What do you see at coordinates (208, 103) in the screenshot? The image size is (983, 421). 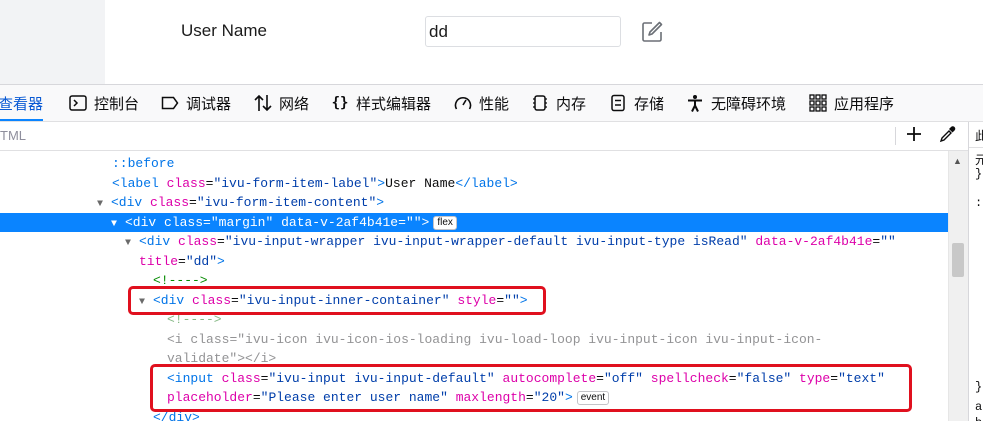 I see `tab-label: 调试器` at bounding box center [208, 103].